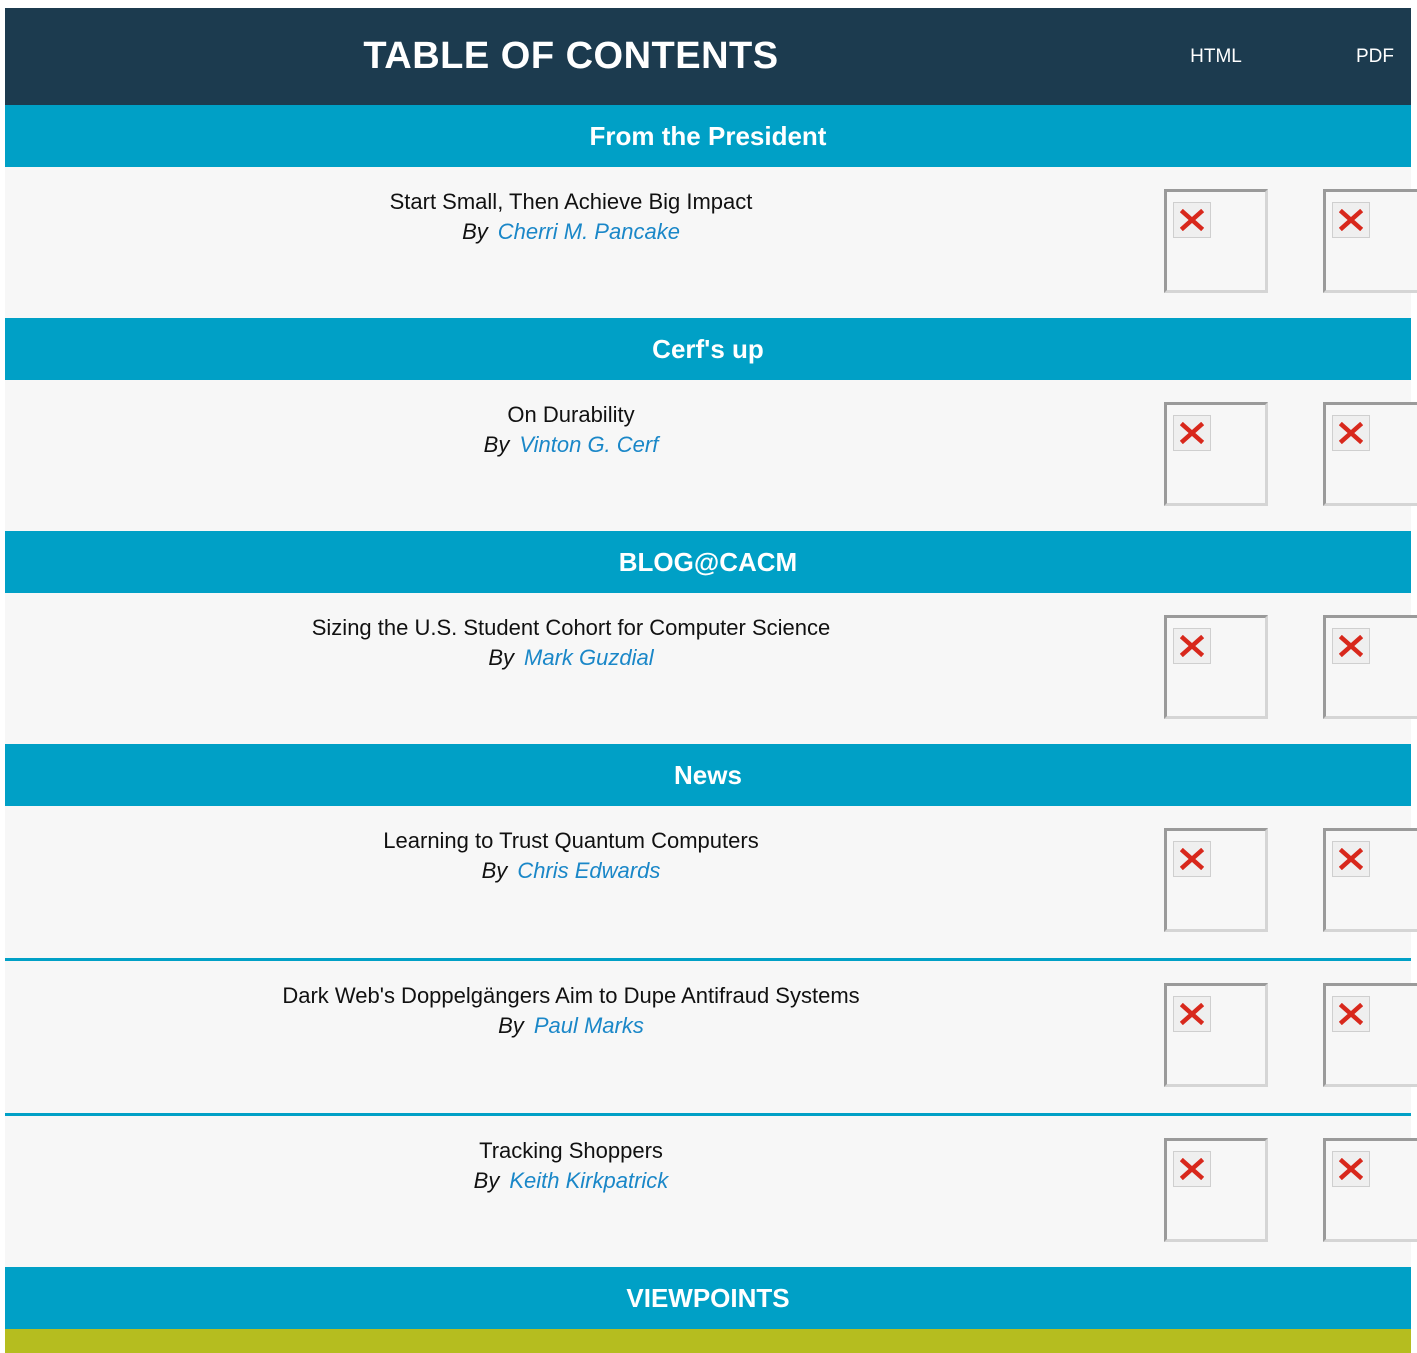 Image resolution: width=1417 pixels, height=1353 pixels. I want to click on pdf-column-label: PDF, so click(1375, 56).